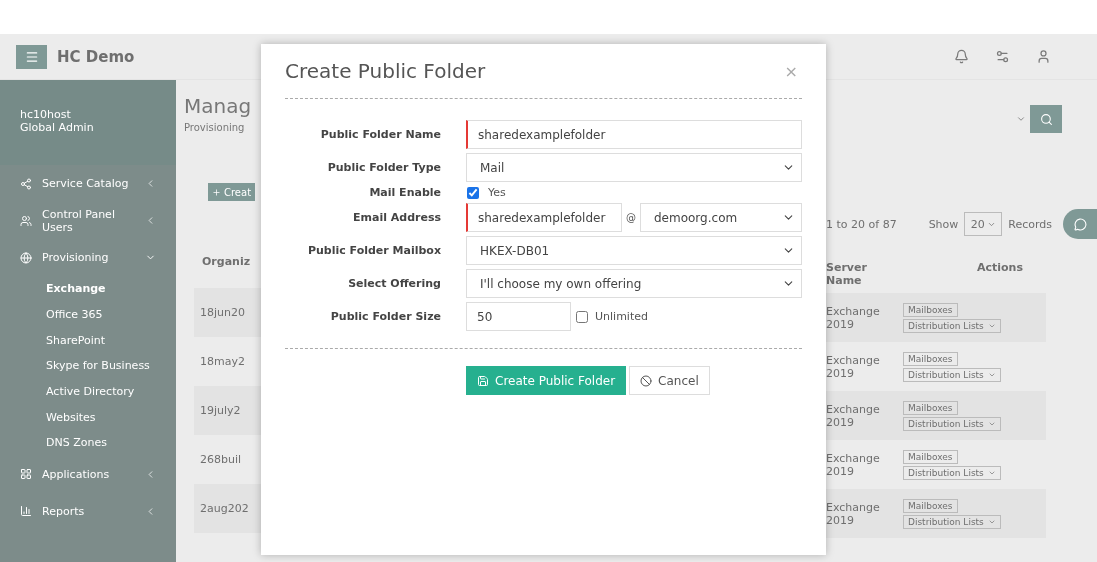  I want to click on dialog-title: Create Public Folder, so click(385, 71).